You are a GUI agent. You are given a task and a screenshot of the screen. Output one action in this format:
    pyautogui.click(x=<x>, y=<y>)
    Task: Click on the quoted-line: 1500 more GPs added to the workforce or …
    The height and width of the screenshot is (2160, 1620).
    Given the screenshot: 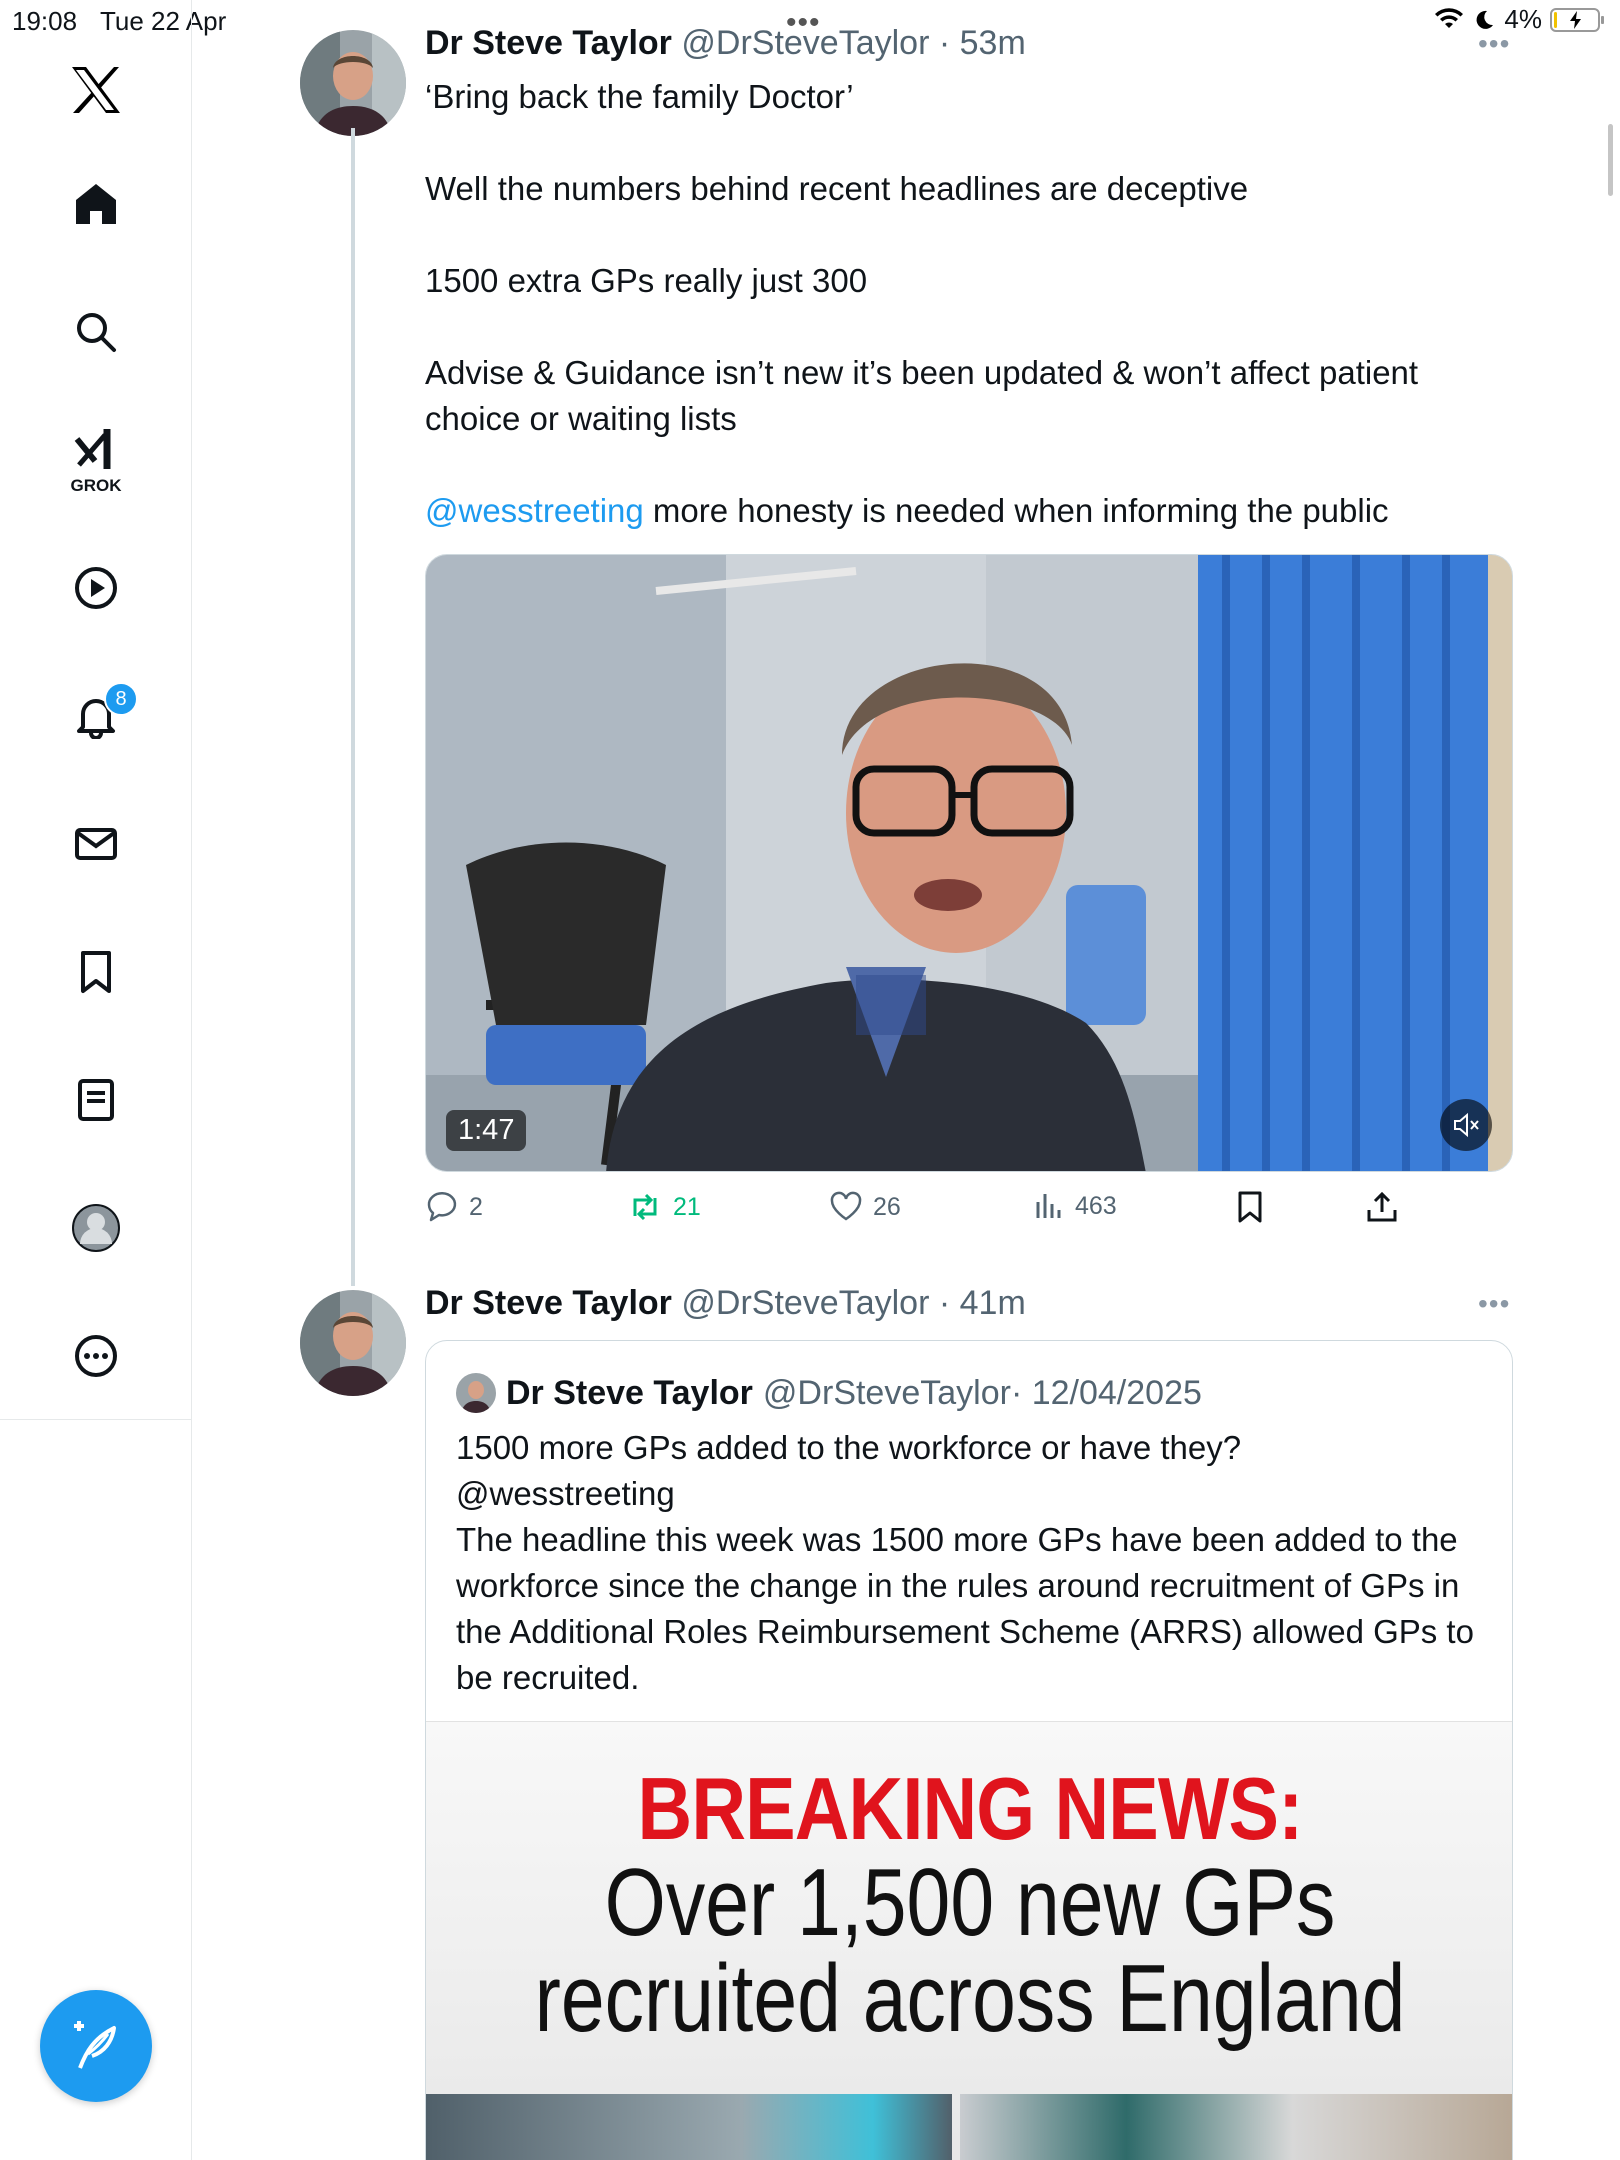 What is the action you would take?
    pyautogui.click(x=849, y=1447)
    